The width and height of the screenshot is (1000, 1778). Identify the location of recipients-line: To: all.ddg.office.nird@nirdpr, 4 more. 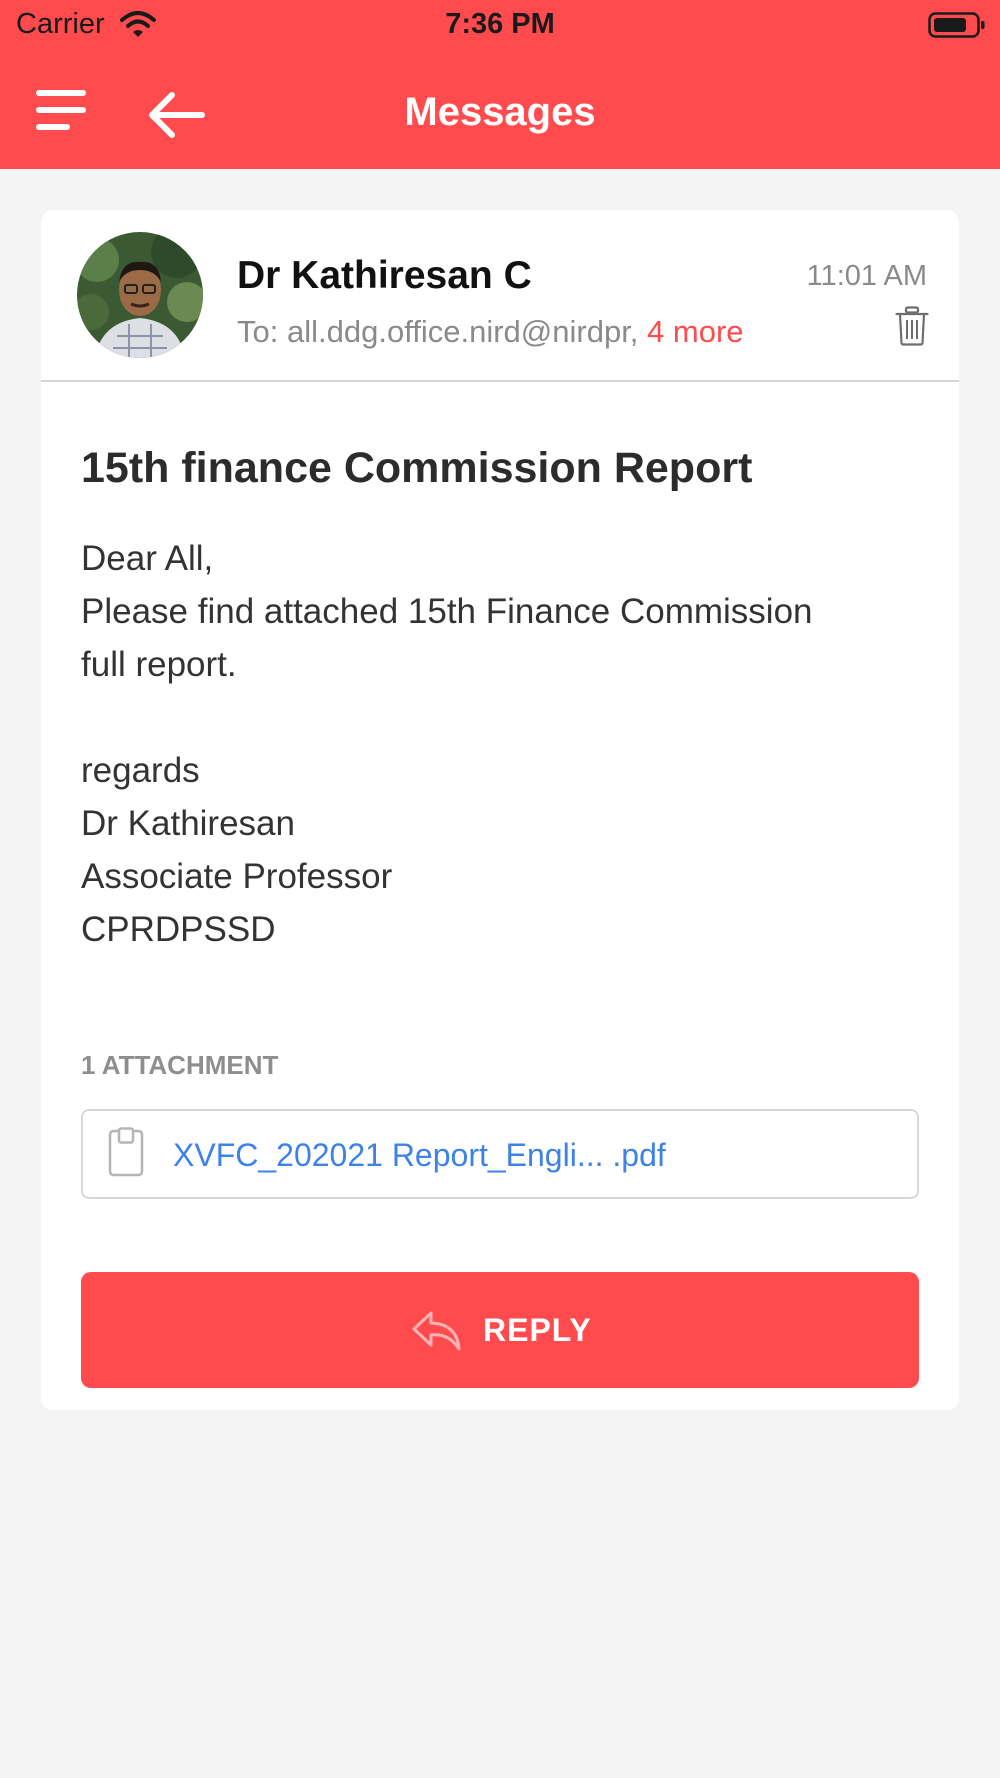
(490, 332).